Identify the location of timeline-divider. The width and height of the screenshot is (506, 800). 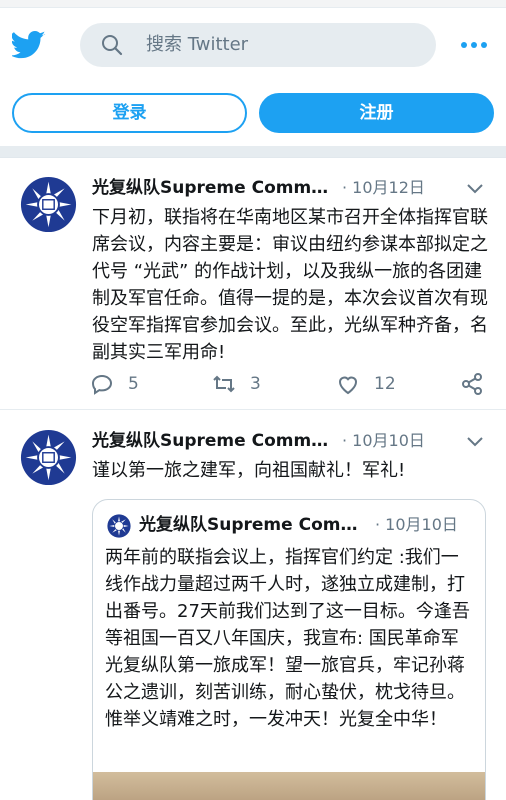
(253, 152).